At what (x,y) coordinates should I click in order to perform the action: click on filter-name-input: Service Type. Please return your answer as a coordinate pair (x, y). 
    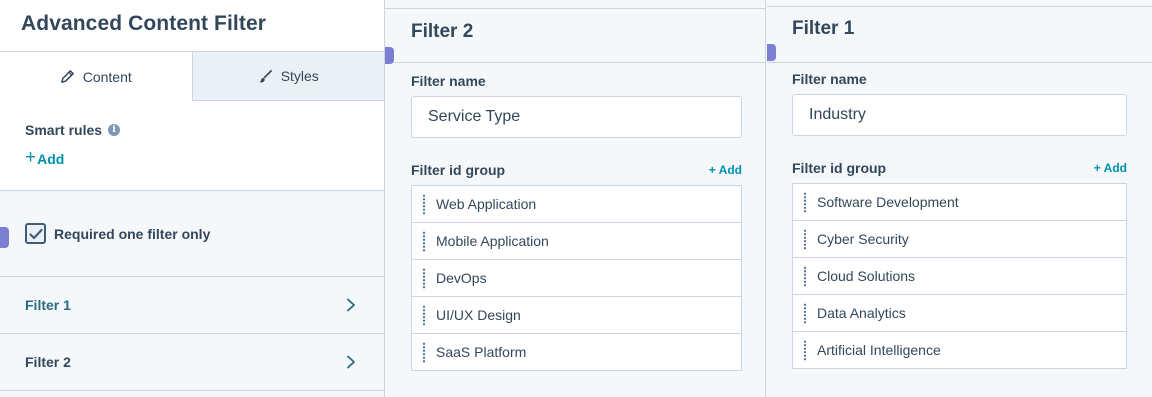
    Looking at the image, I should click on (576, 117).